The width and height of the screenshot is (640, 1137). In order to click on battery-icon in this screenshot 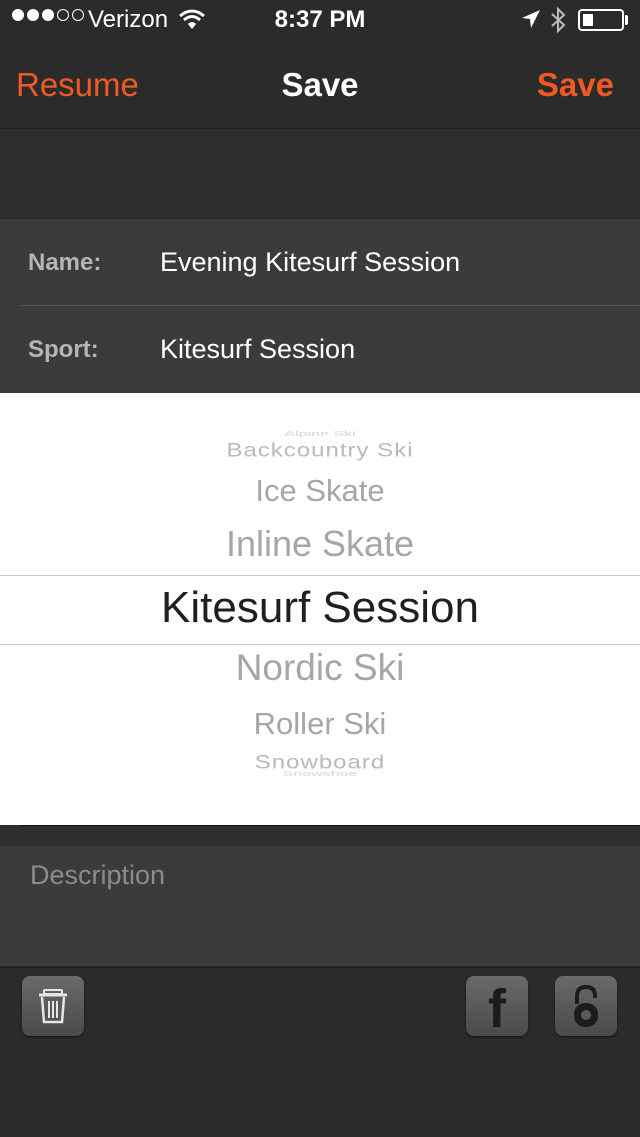, I will do `click(601, 20)`.